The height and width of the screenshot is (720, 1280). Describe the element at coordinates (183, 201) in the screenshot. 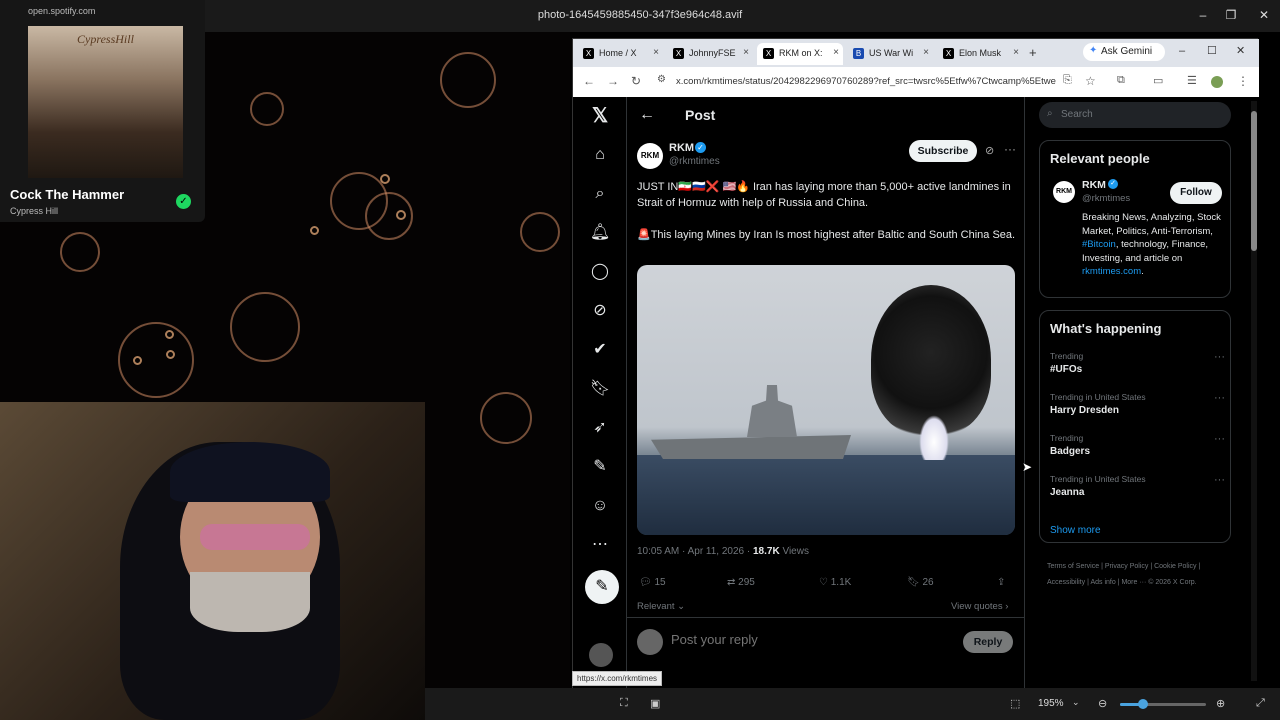

I see `check-circle-icon: ✓` at that location.